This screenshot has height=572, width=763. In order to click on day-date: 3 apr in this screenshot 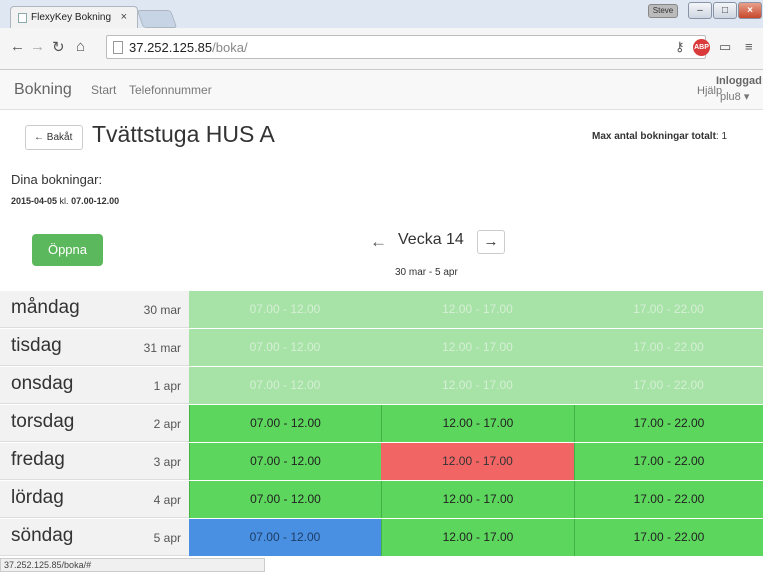, I will do `click(167, 462)`.